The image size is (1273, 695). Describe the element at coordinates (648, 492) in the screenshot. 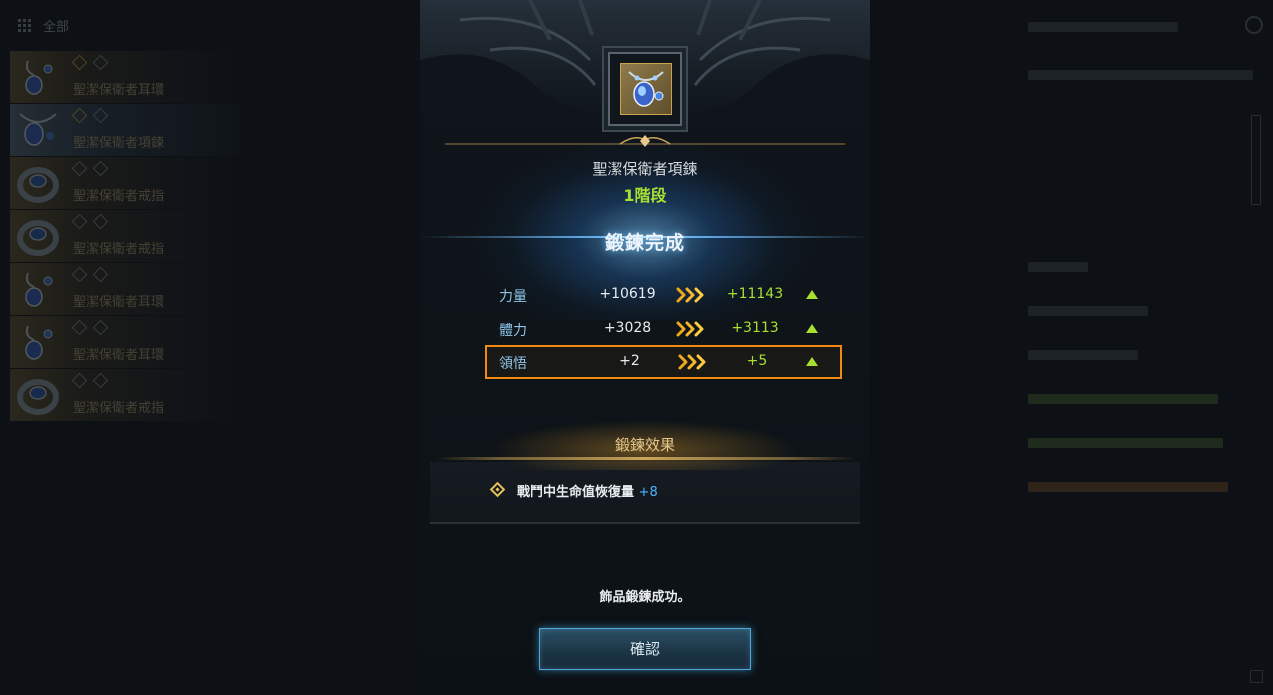

I see `effect-value: +8` at that location.